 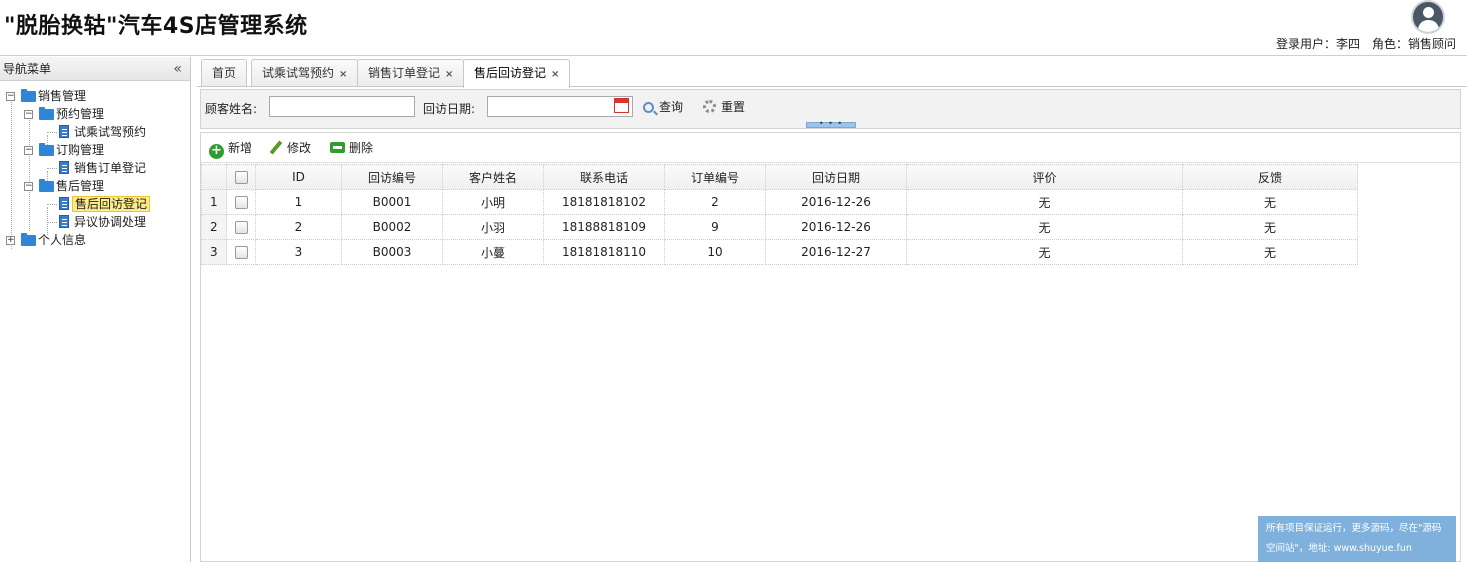 What do you see at coordinates (836, 177) in the screenshot?
I see `column-header: 回访日期` at bounding box center [836, 177].